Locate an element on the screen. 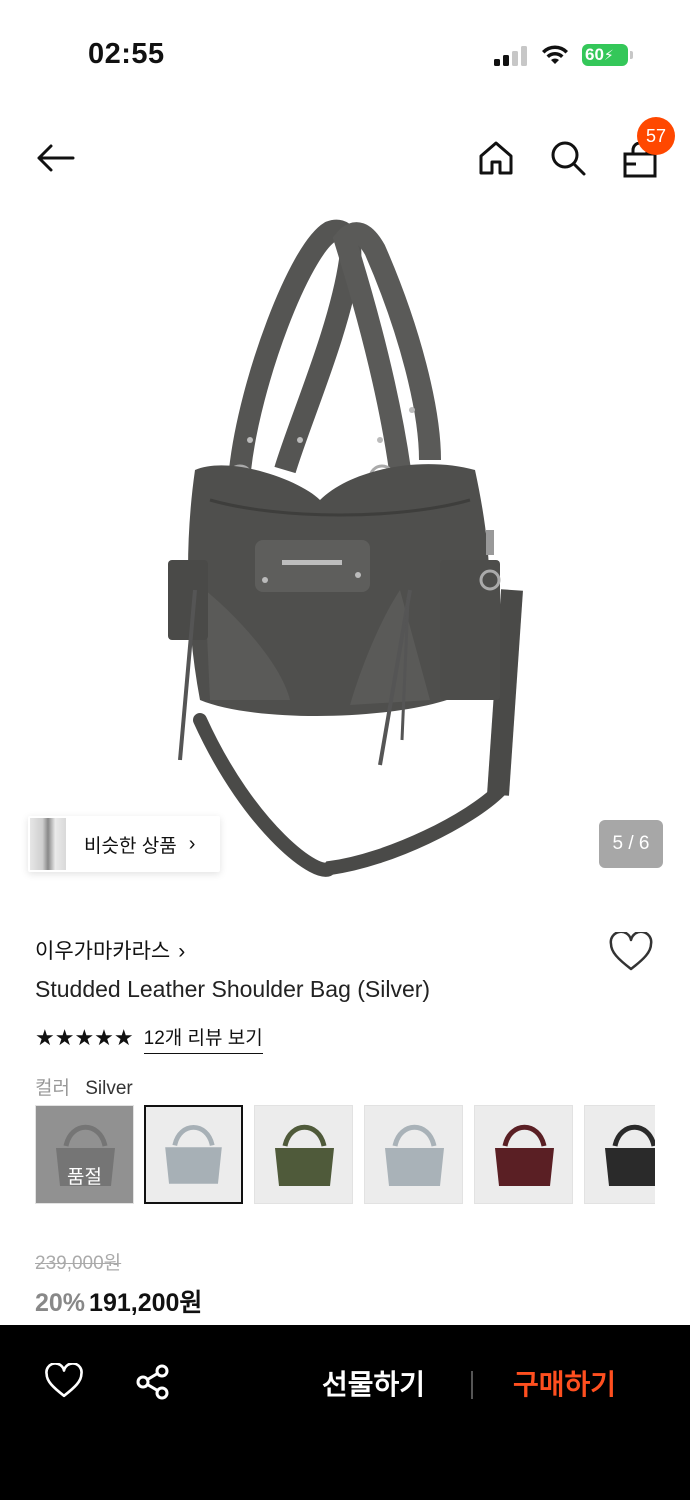 This screenshot has width=690, height=1500. color-value: Silver is located at coordinates (109, 1088).